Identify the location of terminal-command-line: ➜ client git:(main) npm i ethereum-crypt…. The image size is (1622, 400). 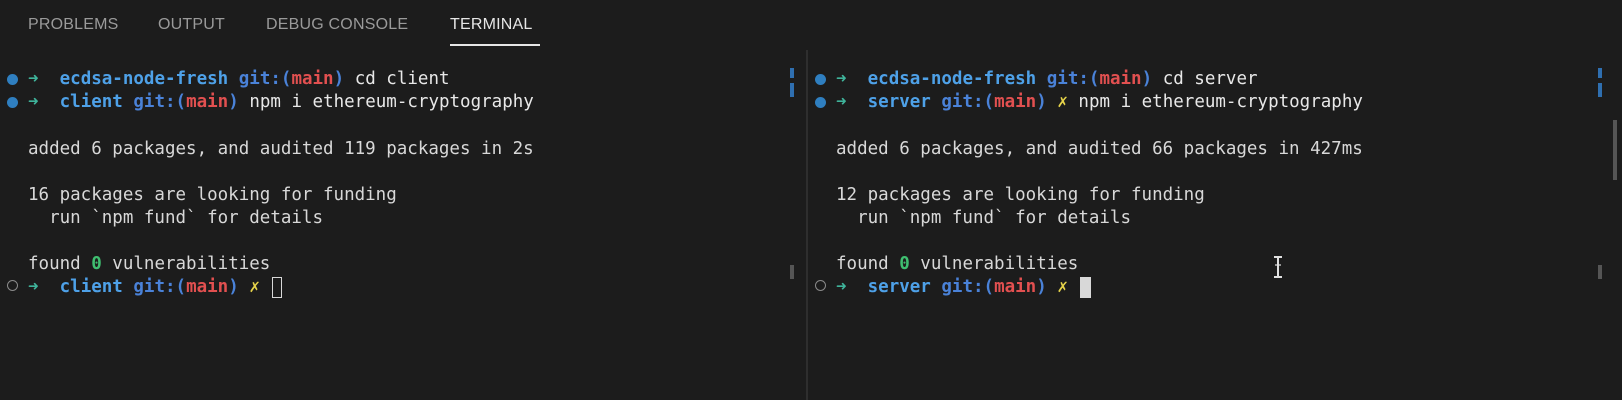
(281, 102).